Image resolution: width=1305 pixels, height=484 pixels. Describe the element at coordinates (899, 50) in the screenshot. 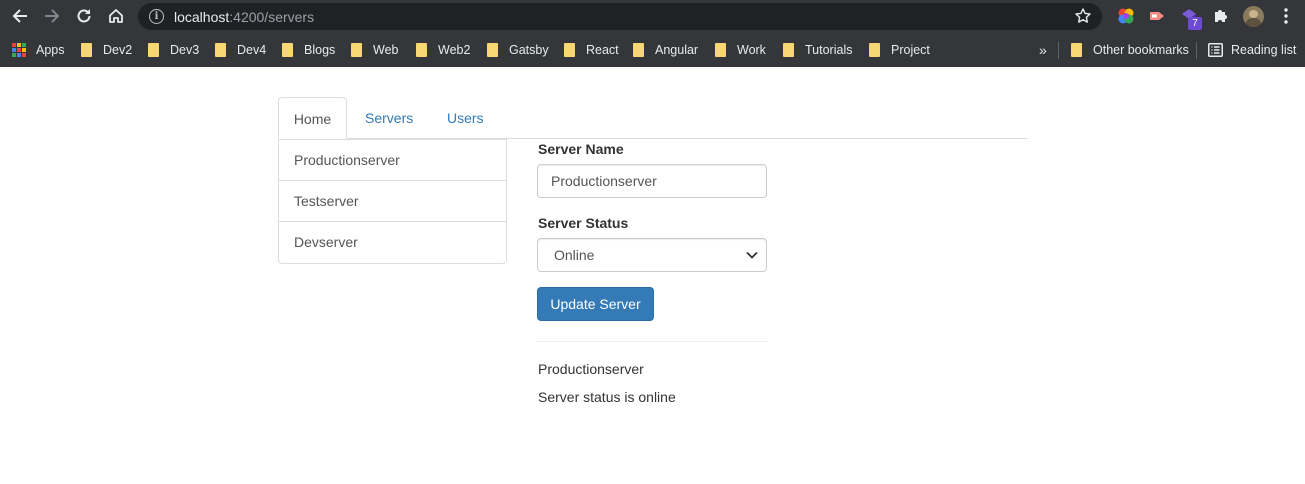

I see `bookmark-folder: Project` at that location.